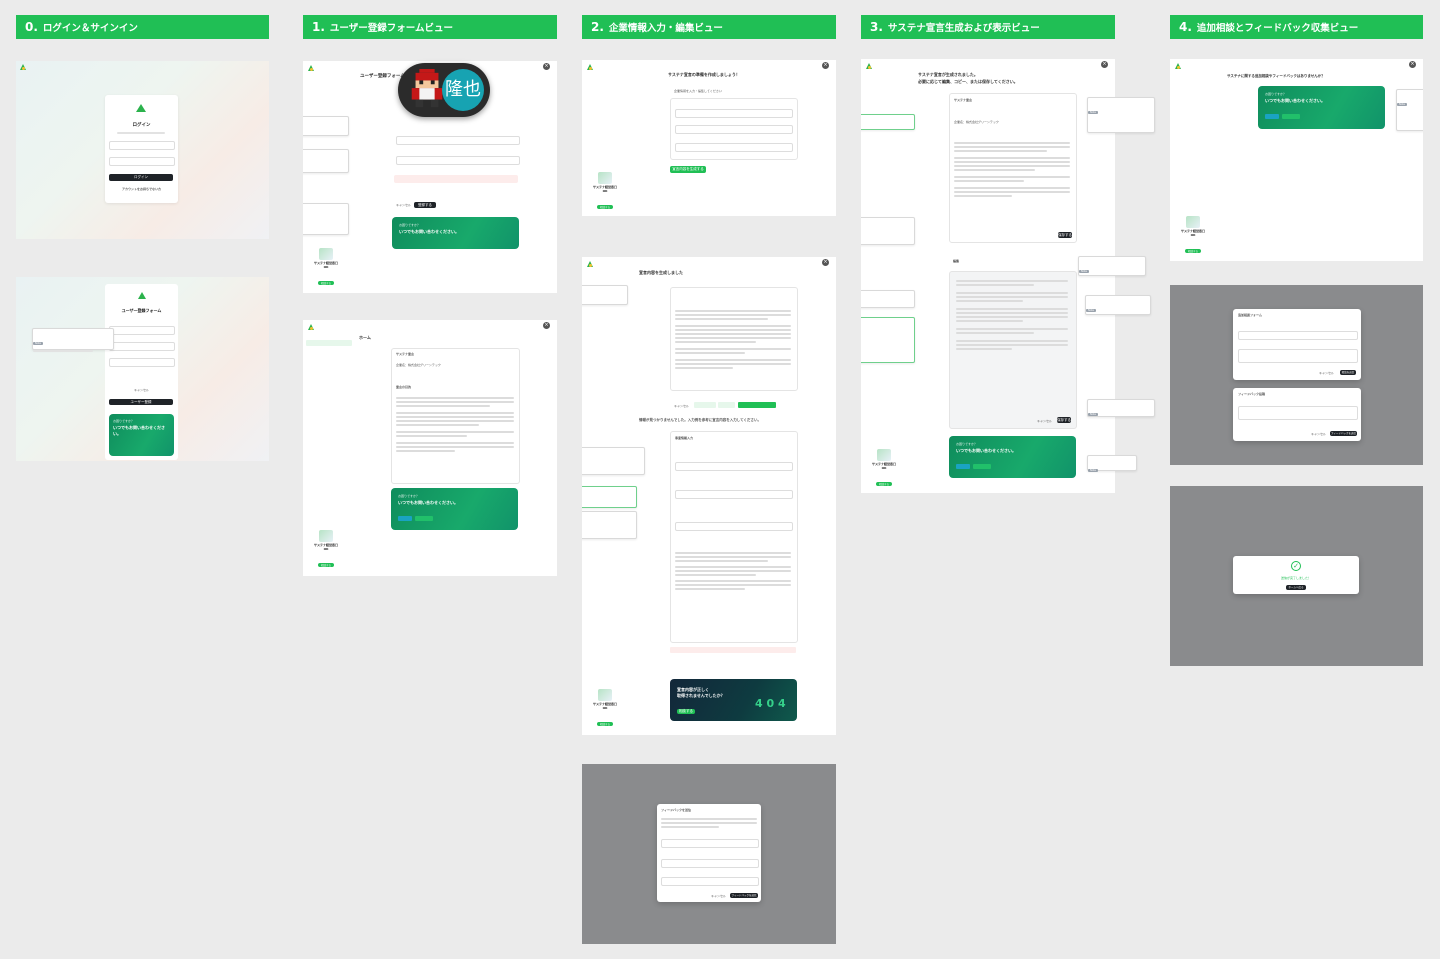 The width and height of the screenshot is (1440, 959). What do you see at coordinates (458, 140) in the screenshot?
I see `company-field` at bounding box center [458, 140].